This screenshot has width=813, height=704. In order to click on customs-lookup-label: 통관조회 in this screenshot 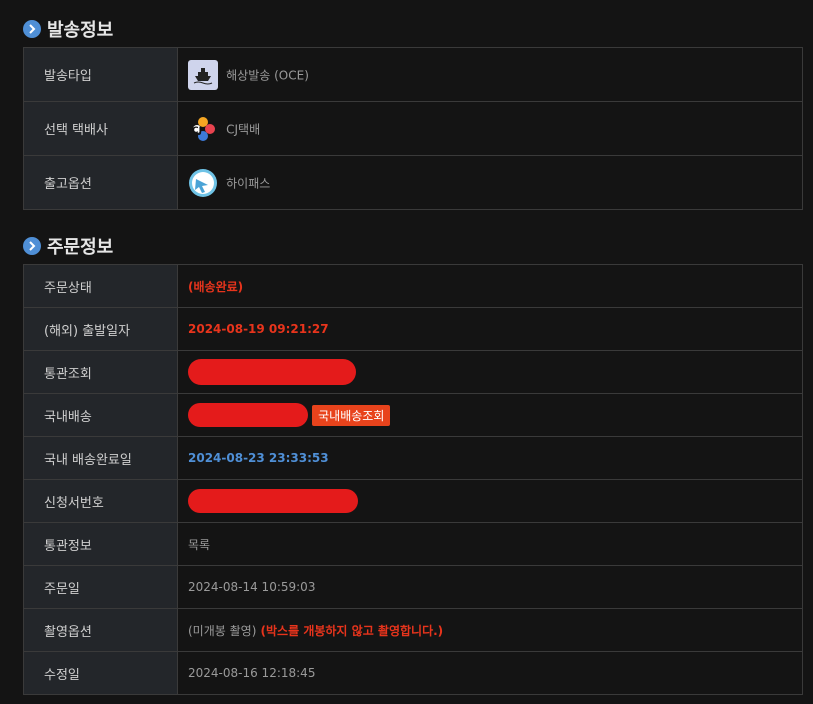, I will do `click(100, 372)`.